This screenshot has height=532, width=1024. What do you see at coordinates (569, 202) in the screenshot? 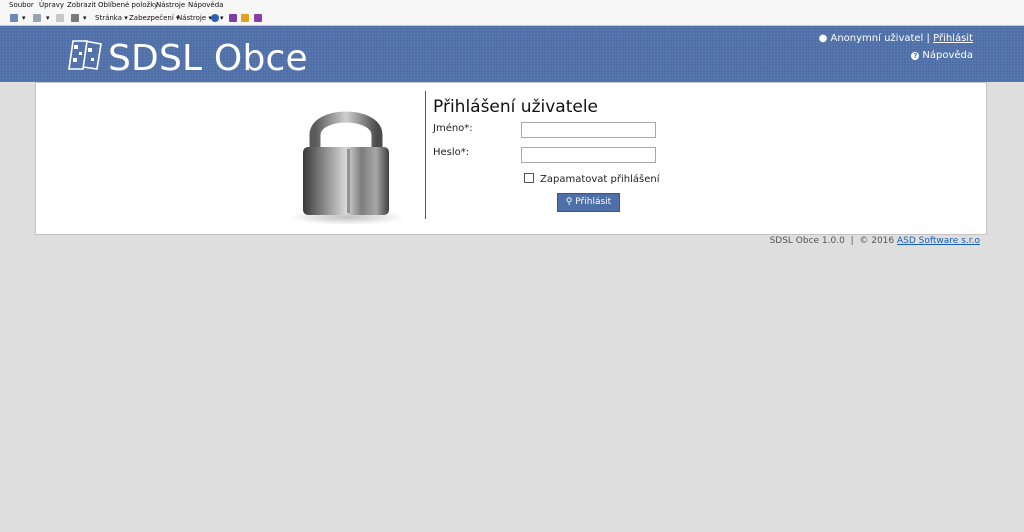
I see `key-icon: ⚲` at bounding box center [569, 202].